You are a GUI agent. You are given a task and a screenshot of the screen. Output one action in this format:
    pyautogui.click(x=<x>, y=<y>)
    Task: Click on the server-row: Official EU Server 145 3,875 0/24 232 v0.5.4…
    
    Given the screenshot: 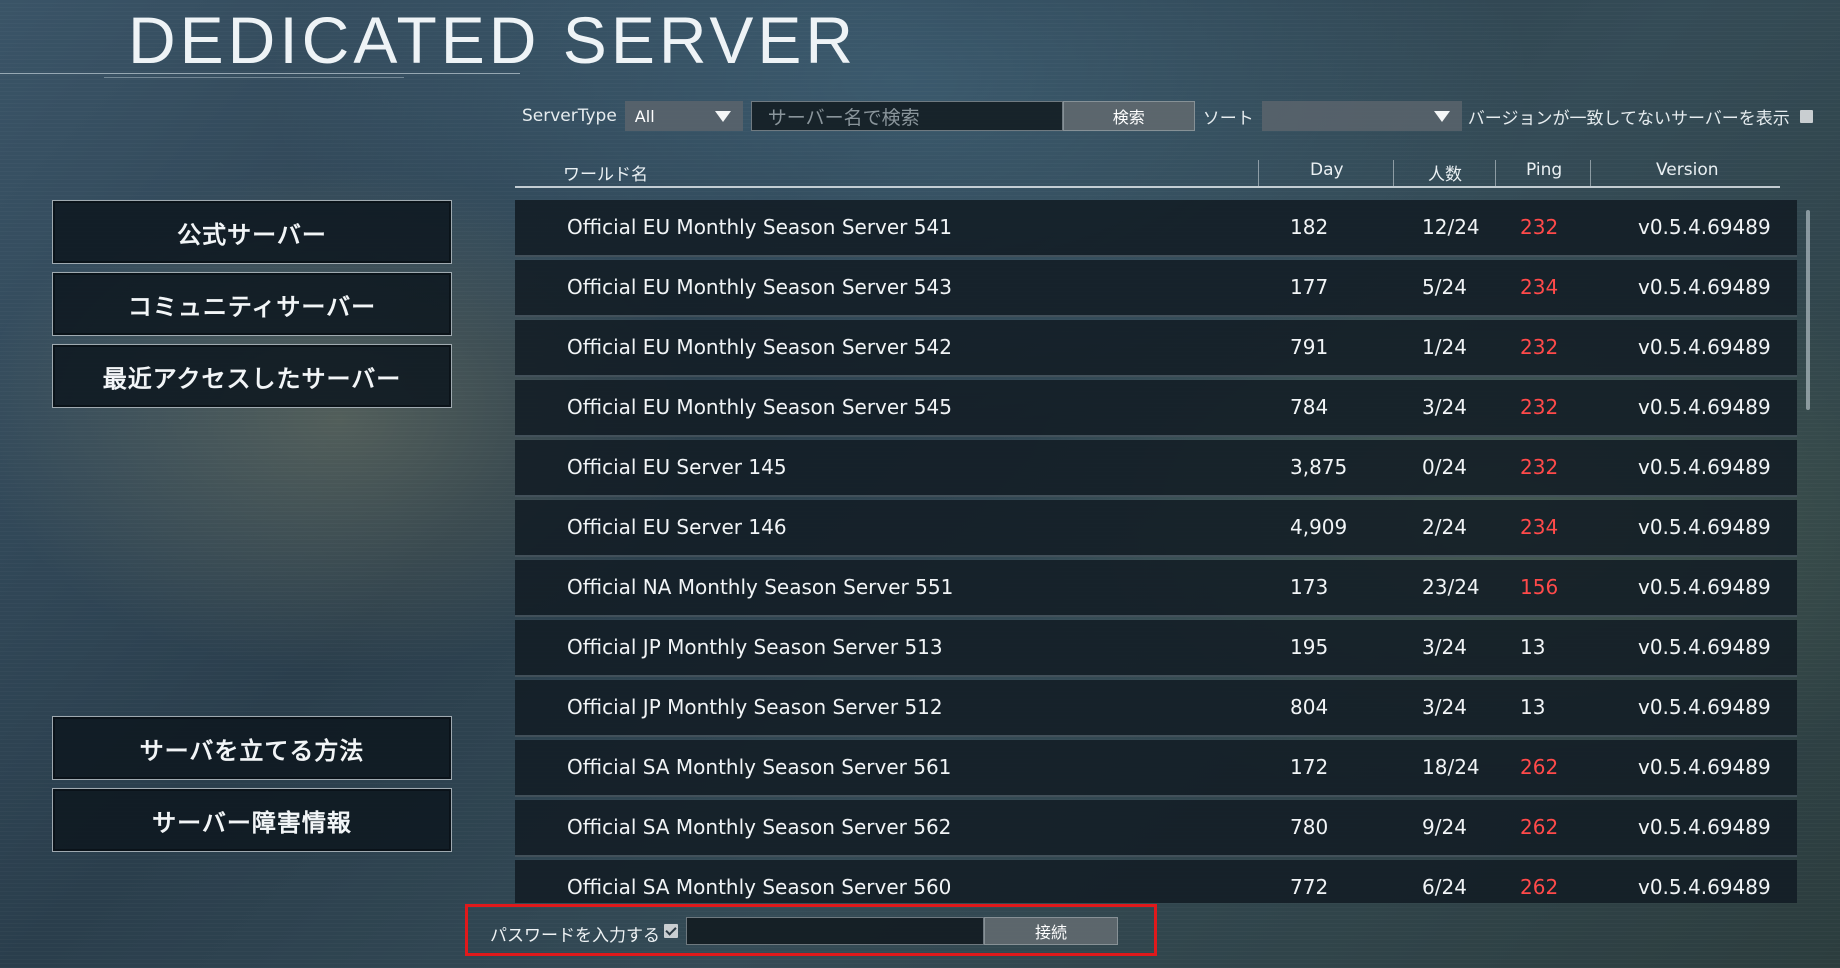 What is the action you would take?
    pyautogui.click(x=1156, y=468)
    